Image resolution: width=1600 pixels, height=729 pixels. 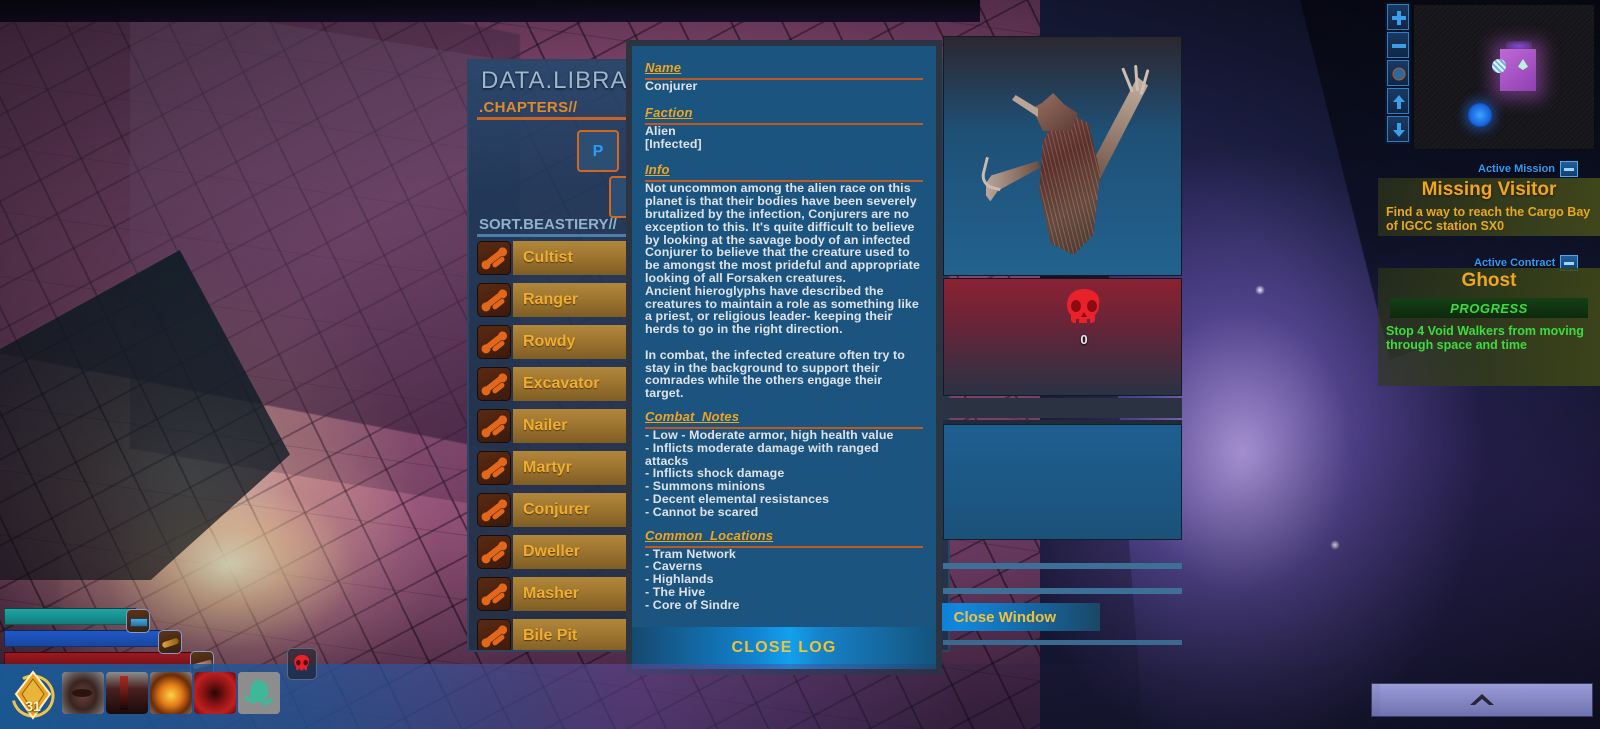 What do you see at coordinates (1489, 308) in the screenshot?
I see `contract-progress-bar: PROGRESS` at bounding box center [1489, 308].